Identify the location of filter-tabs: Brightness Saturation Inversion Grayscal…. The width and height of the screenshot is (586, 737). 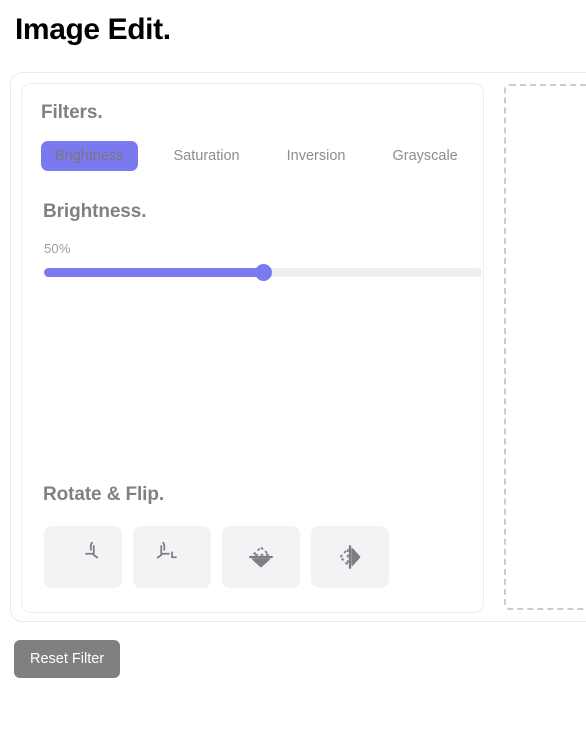
(252, 156).